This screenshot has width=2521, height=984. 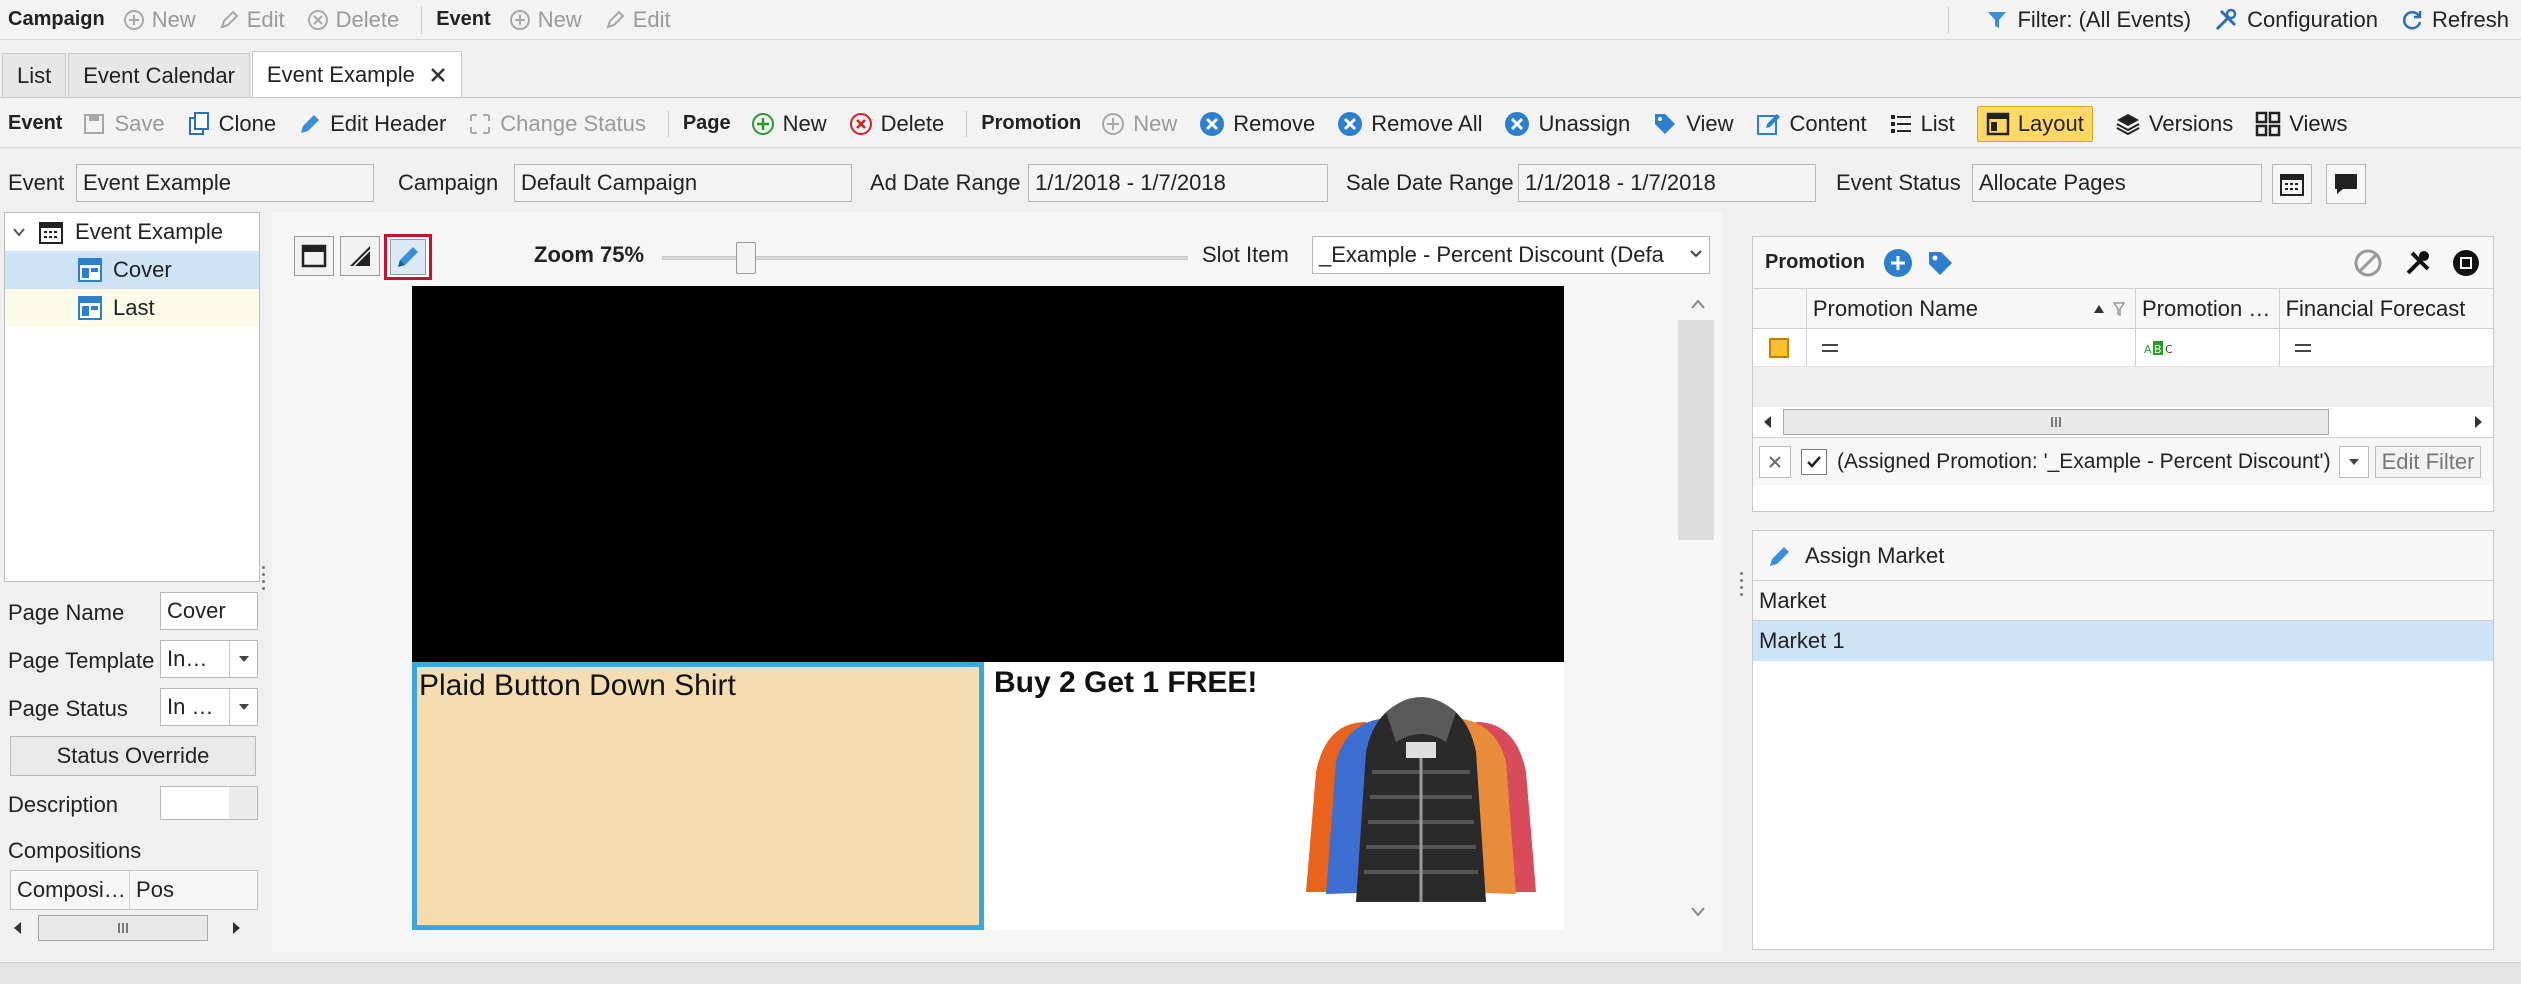 I want to click on shape-mode-button, so click(x=360, y=256).